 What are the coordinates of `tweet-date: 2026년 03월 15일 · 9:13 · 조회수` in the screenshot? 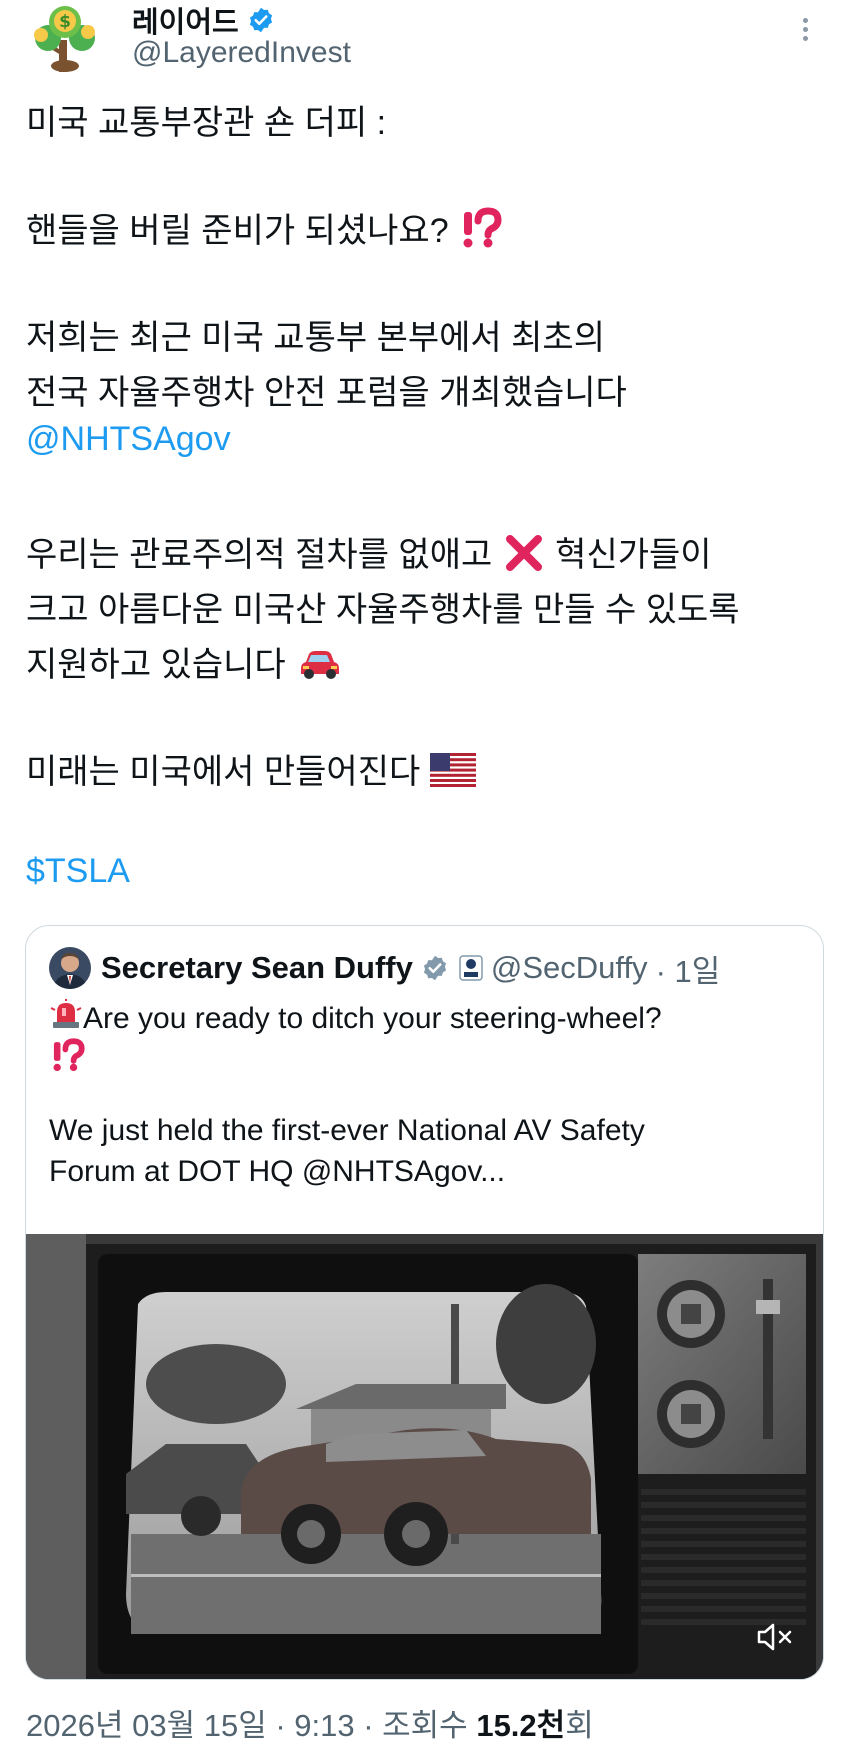 It's located at (251, 1725).